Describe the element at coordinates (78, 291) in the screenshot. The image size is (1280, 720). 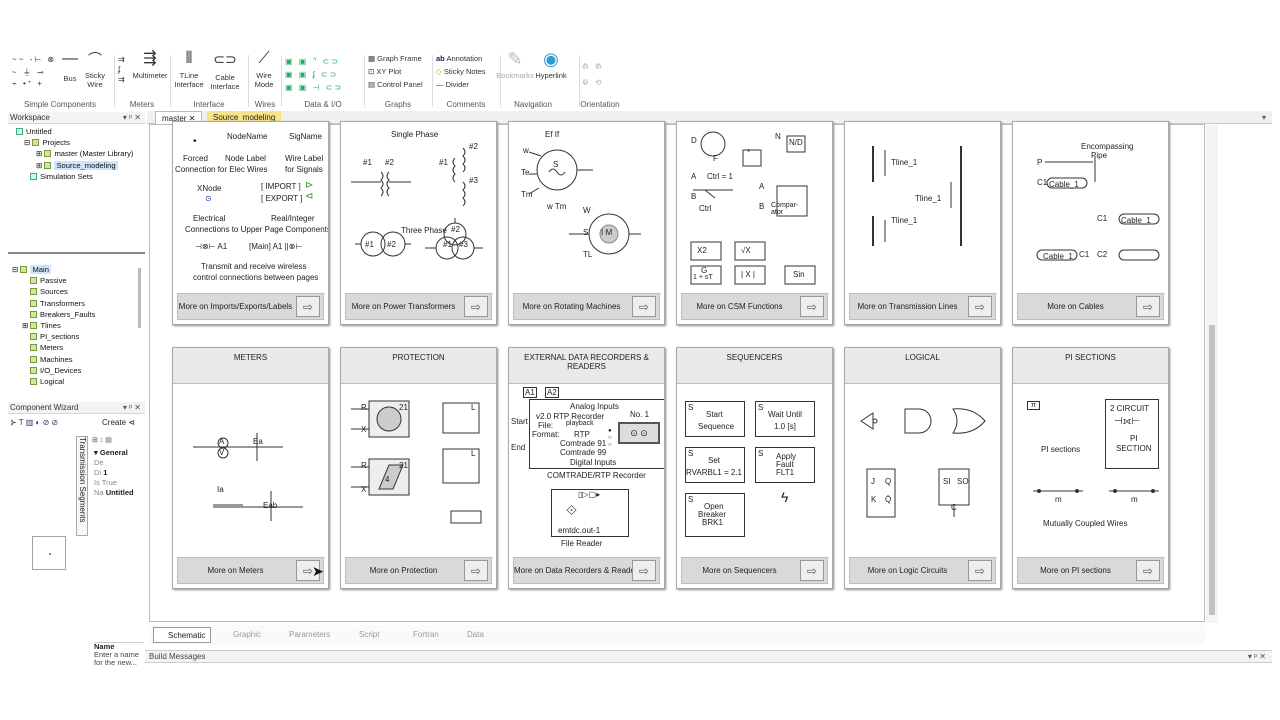
I see `tree-item-def: Sources` at that location.